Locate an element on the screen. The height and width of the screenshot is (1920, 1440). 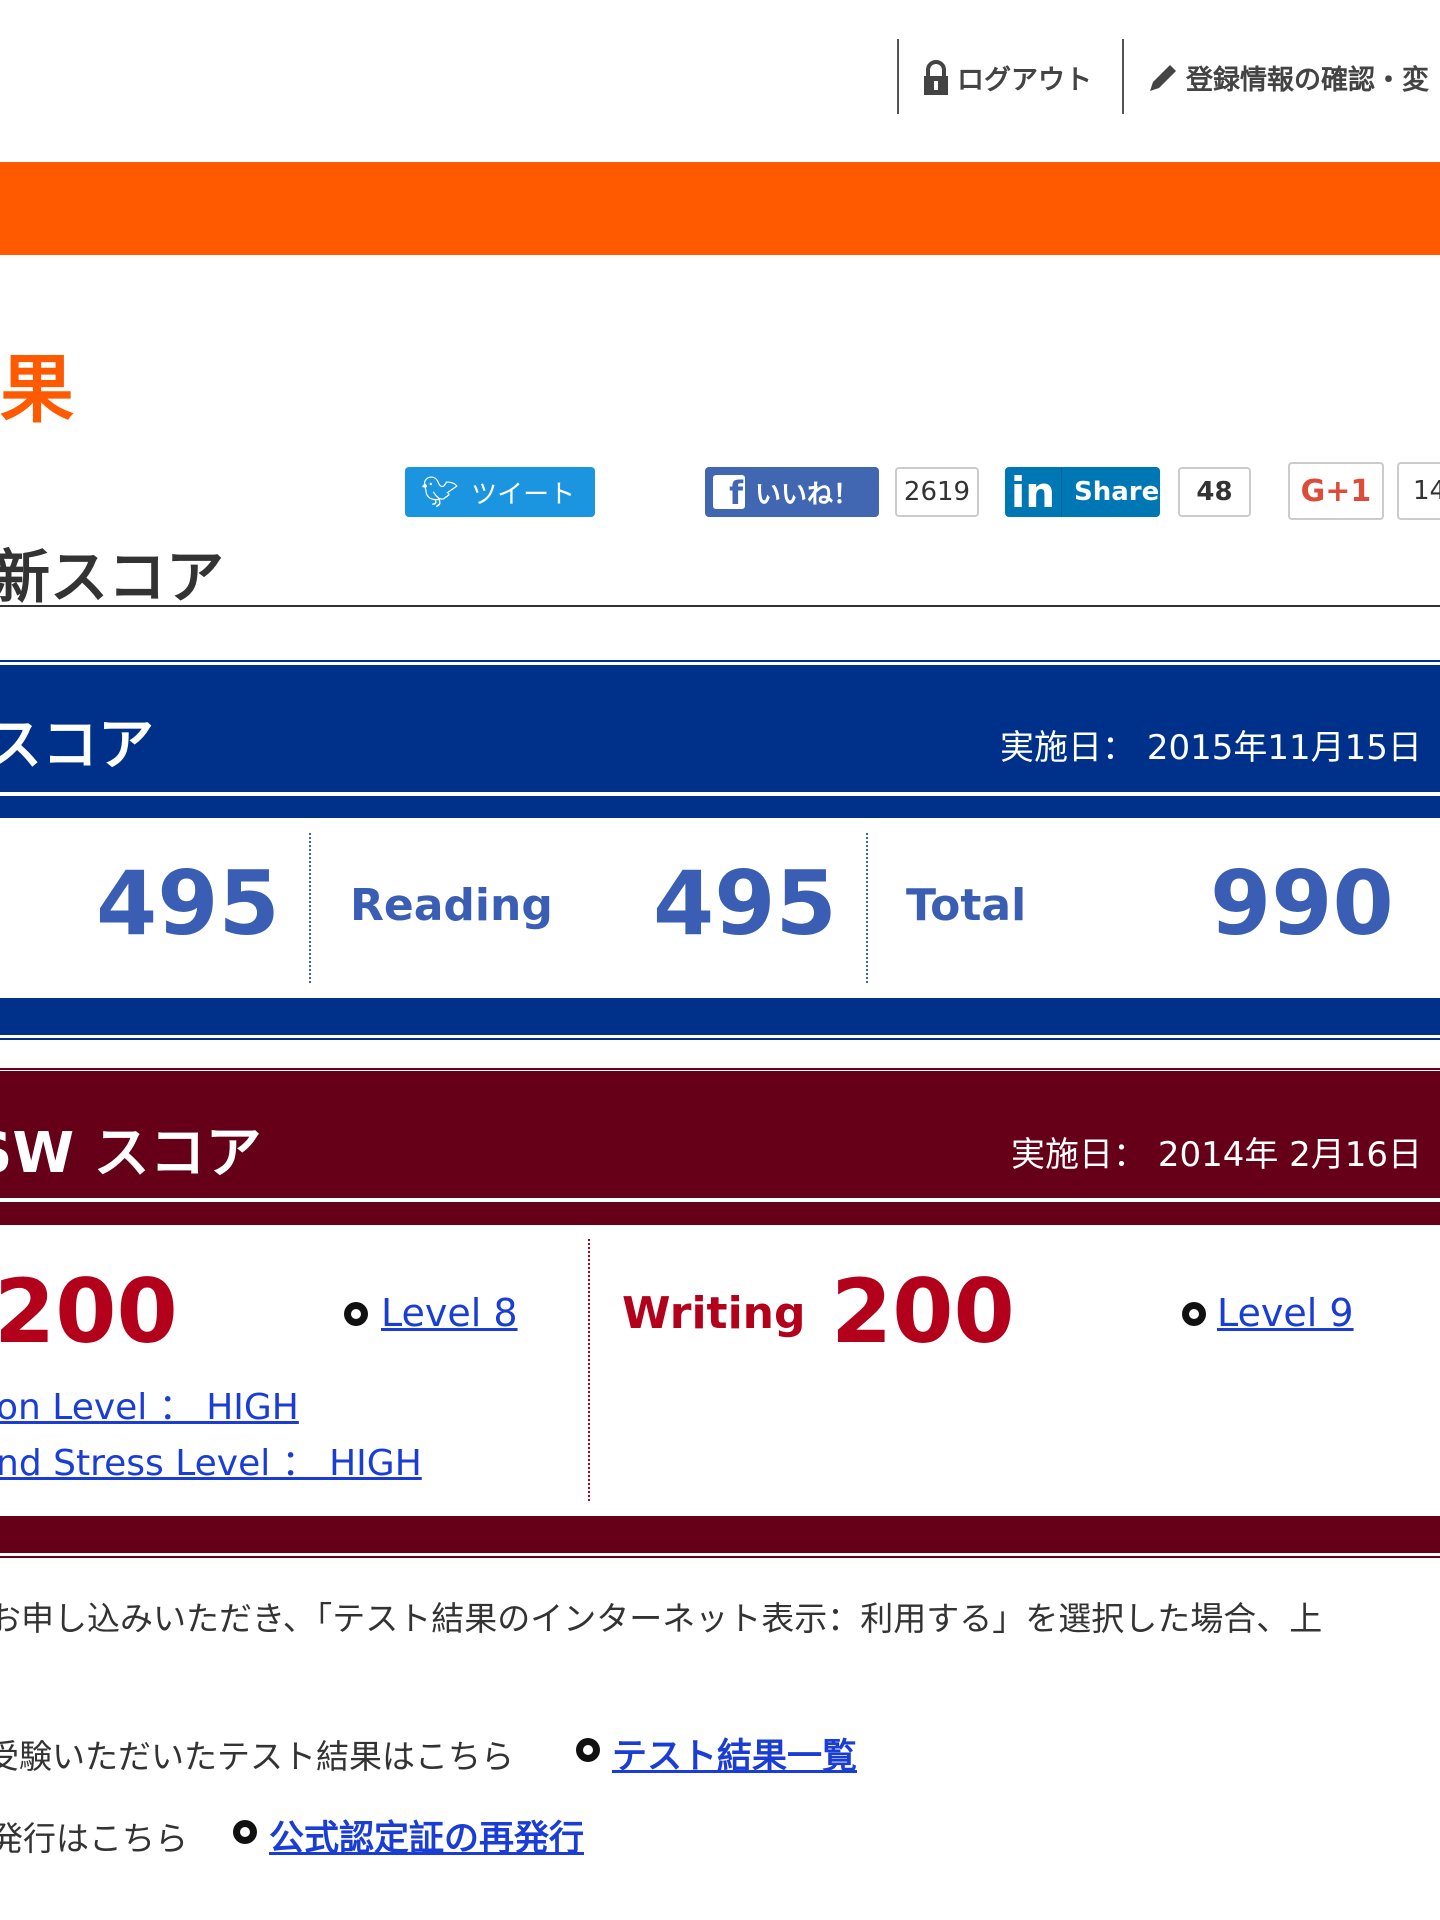
page-title: 果 is located at coordinates (37, 390).